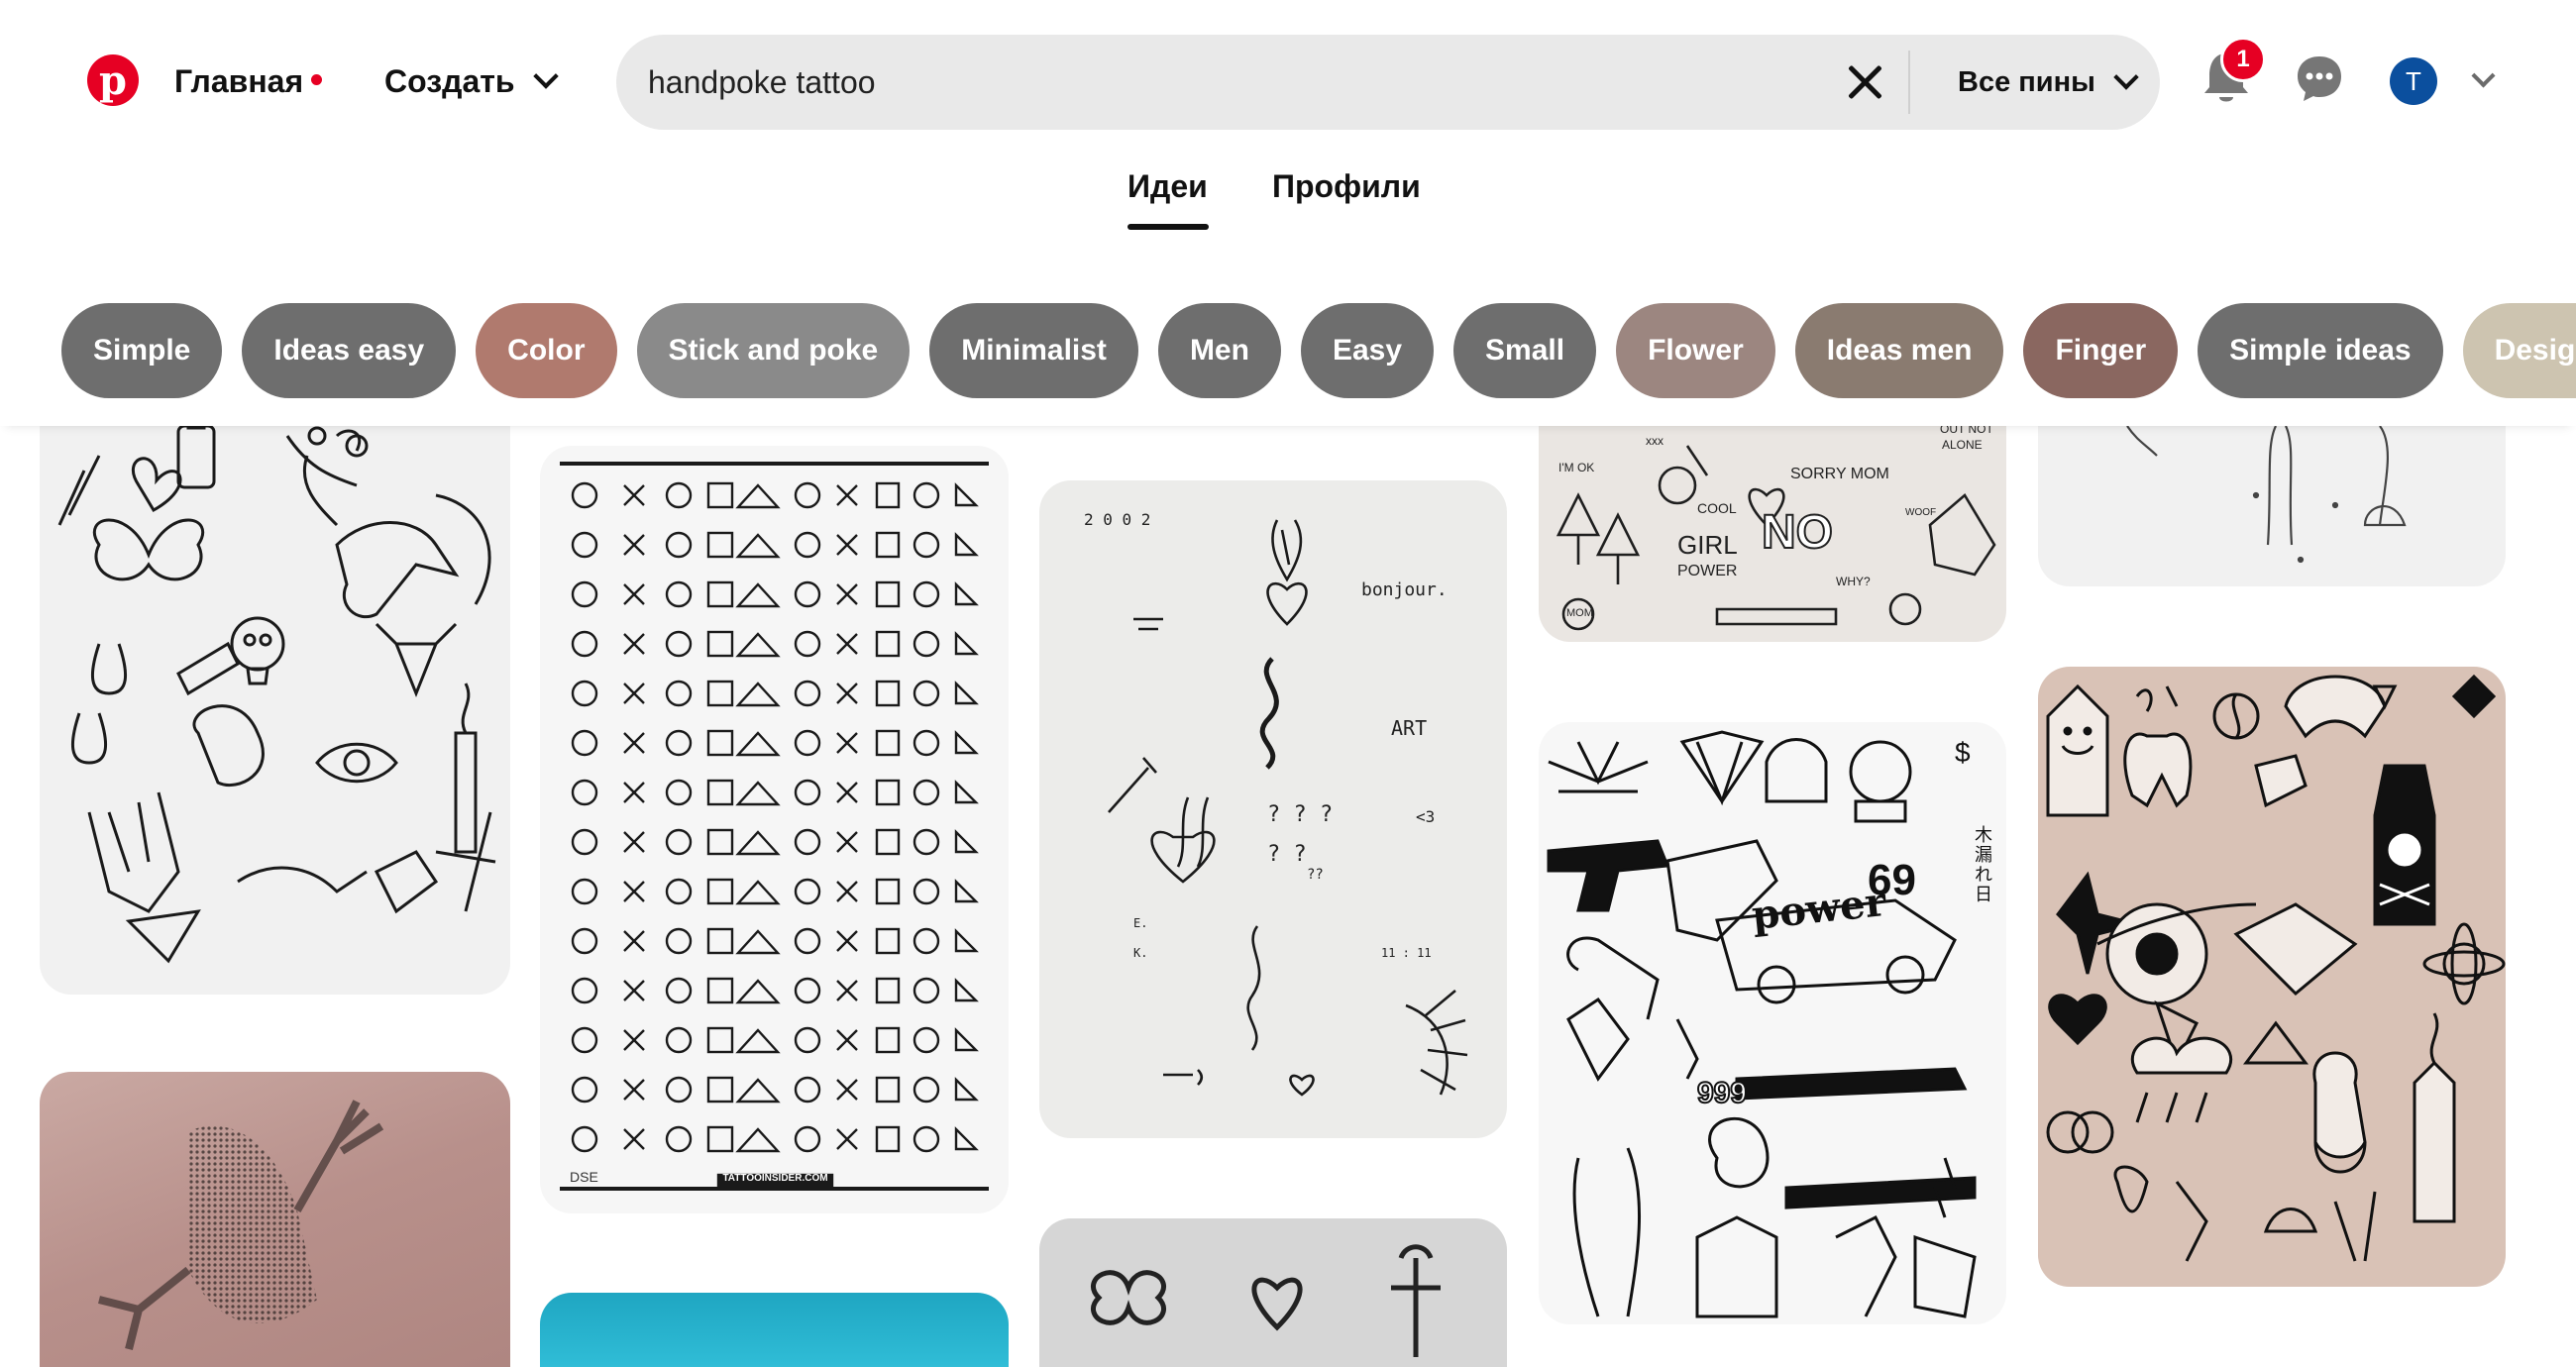  What do you see at coordinates (1388, 82) in the screenshot?
I see `search-bar: handpoke tattoo Все пины` at bounding box center [1388, 82].